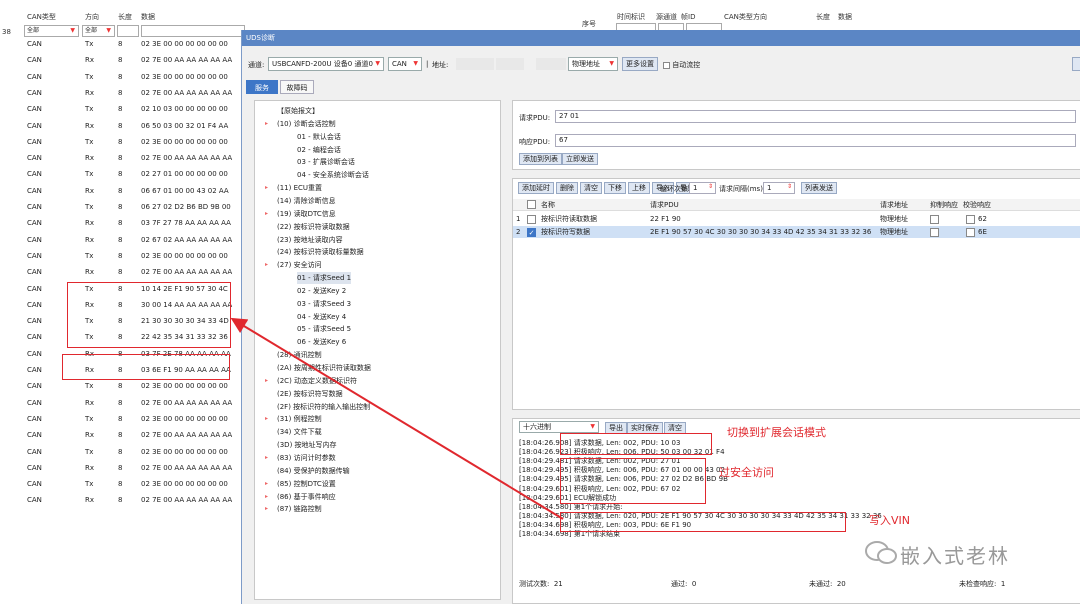 This screenshot has height=604, width=1080. What do you see at coordinates (310, 394) in the screenshot?
I see `tree-node: (2E) 按标识符写数据` at bounding box center [310, 394].